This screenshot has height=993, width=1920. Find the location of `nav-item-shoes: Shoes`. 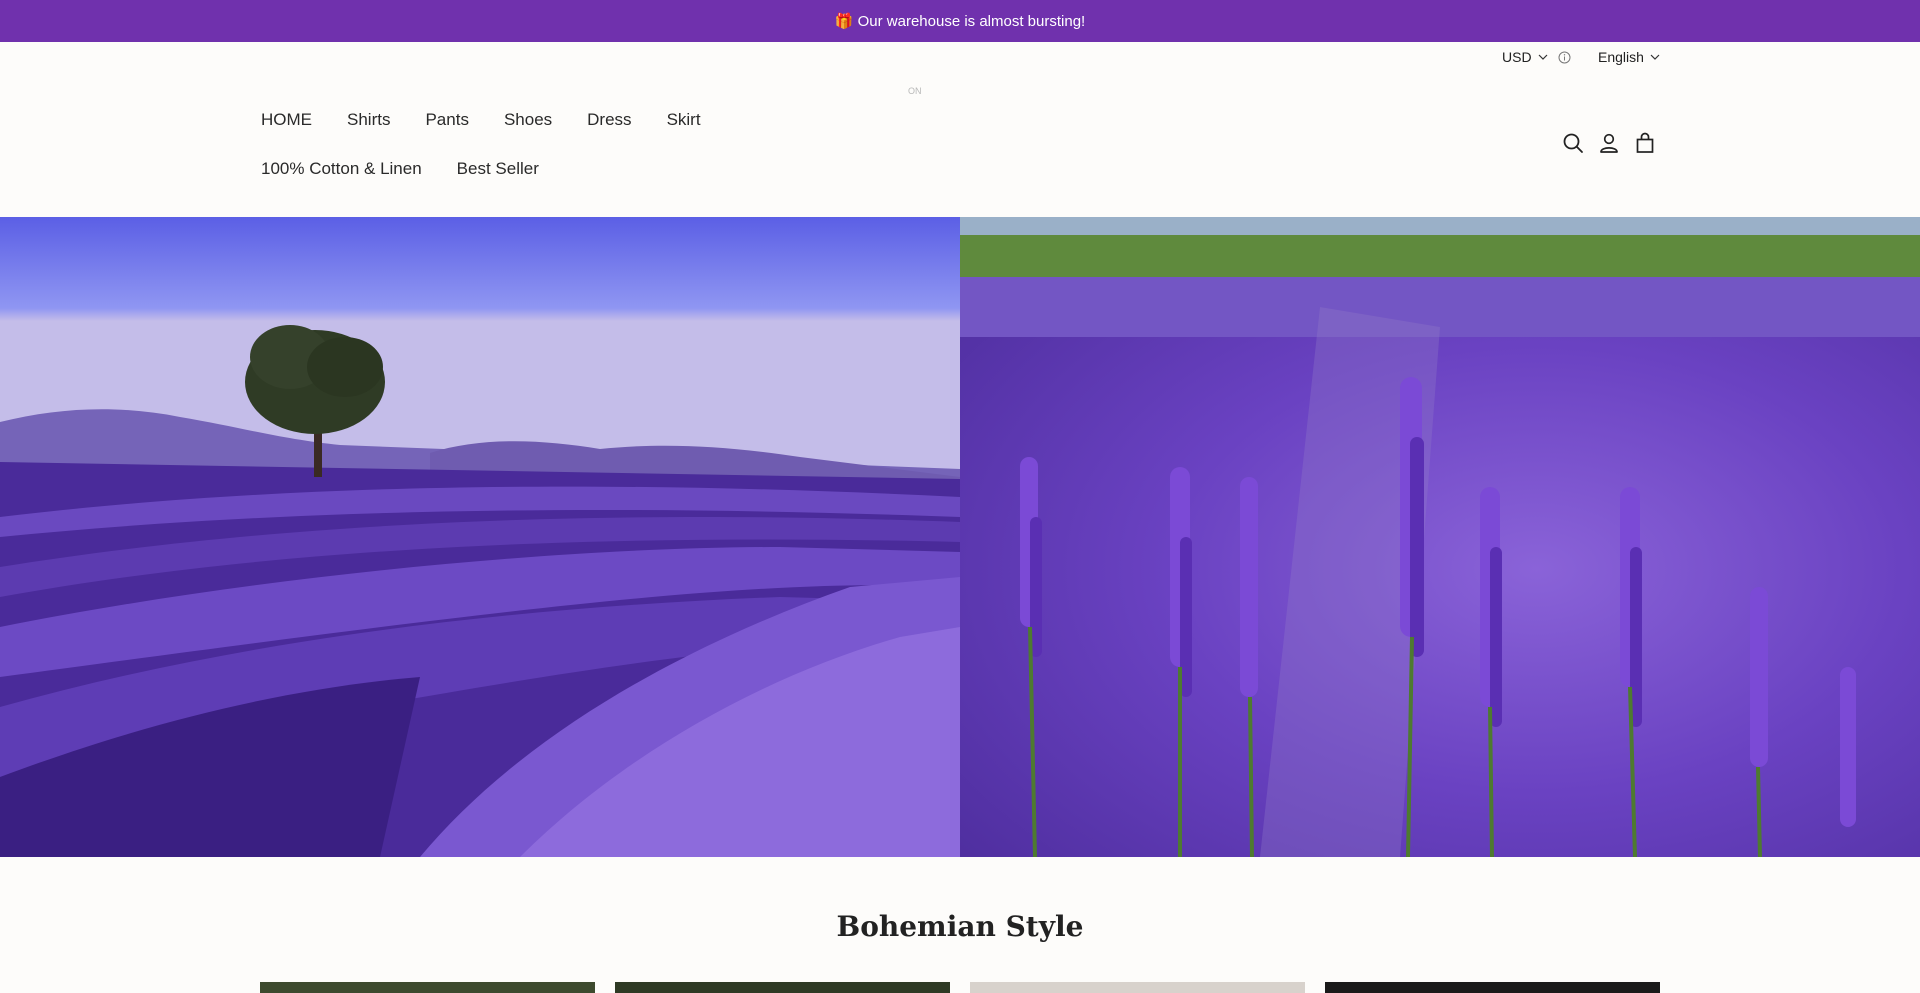

nav-item-shoes: Shoes is located at coordinates (528, 120).